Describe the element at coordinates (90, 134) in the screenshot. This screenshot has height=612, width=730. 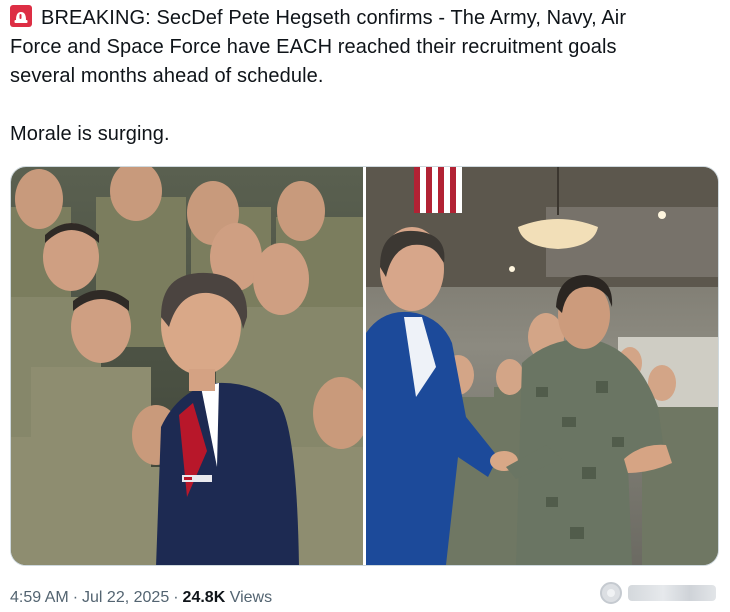
I see `tweet-line: Morale is surging.` at that location.